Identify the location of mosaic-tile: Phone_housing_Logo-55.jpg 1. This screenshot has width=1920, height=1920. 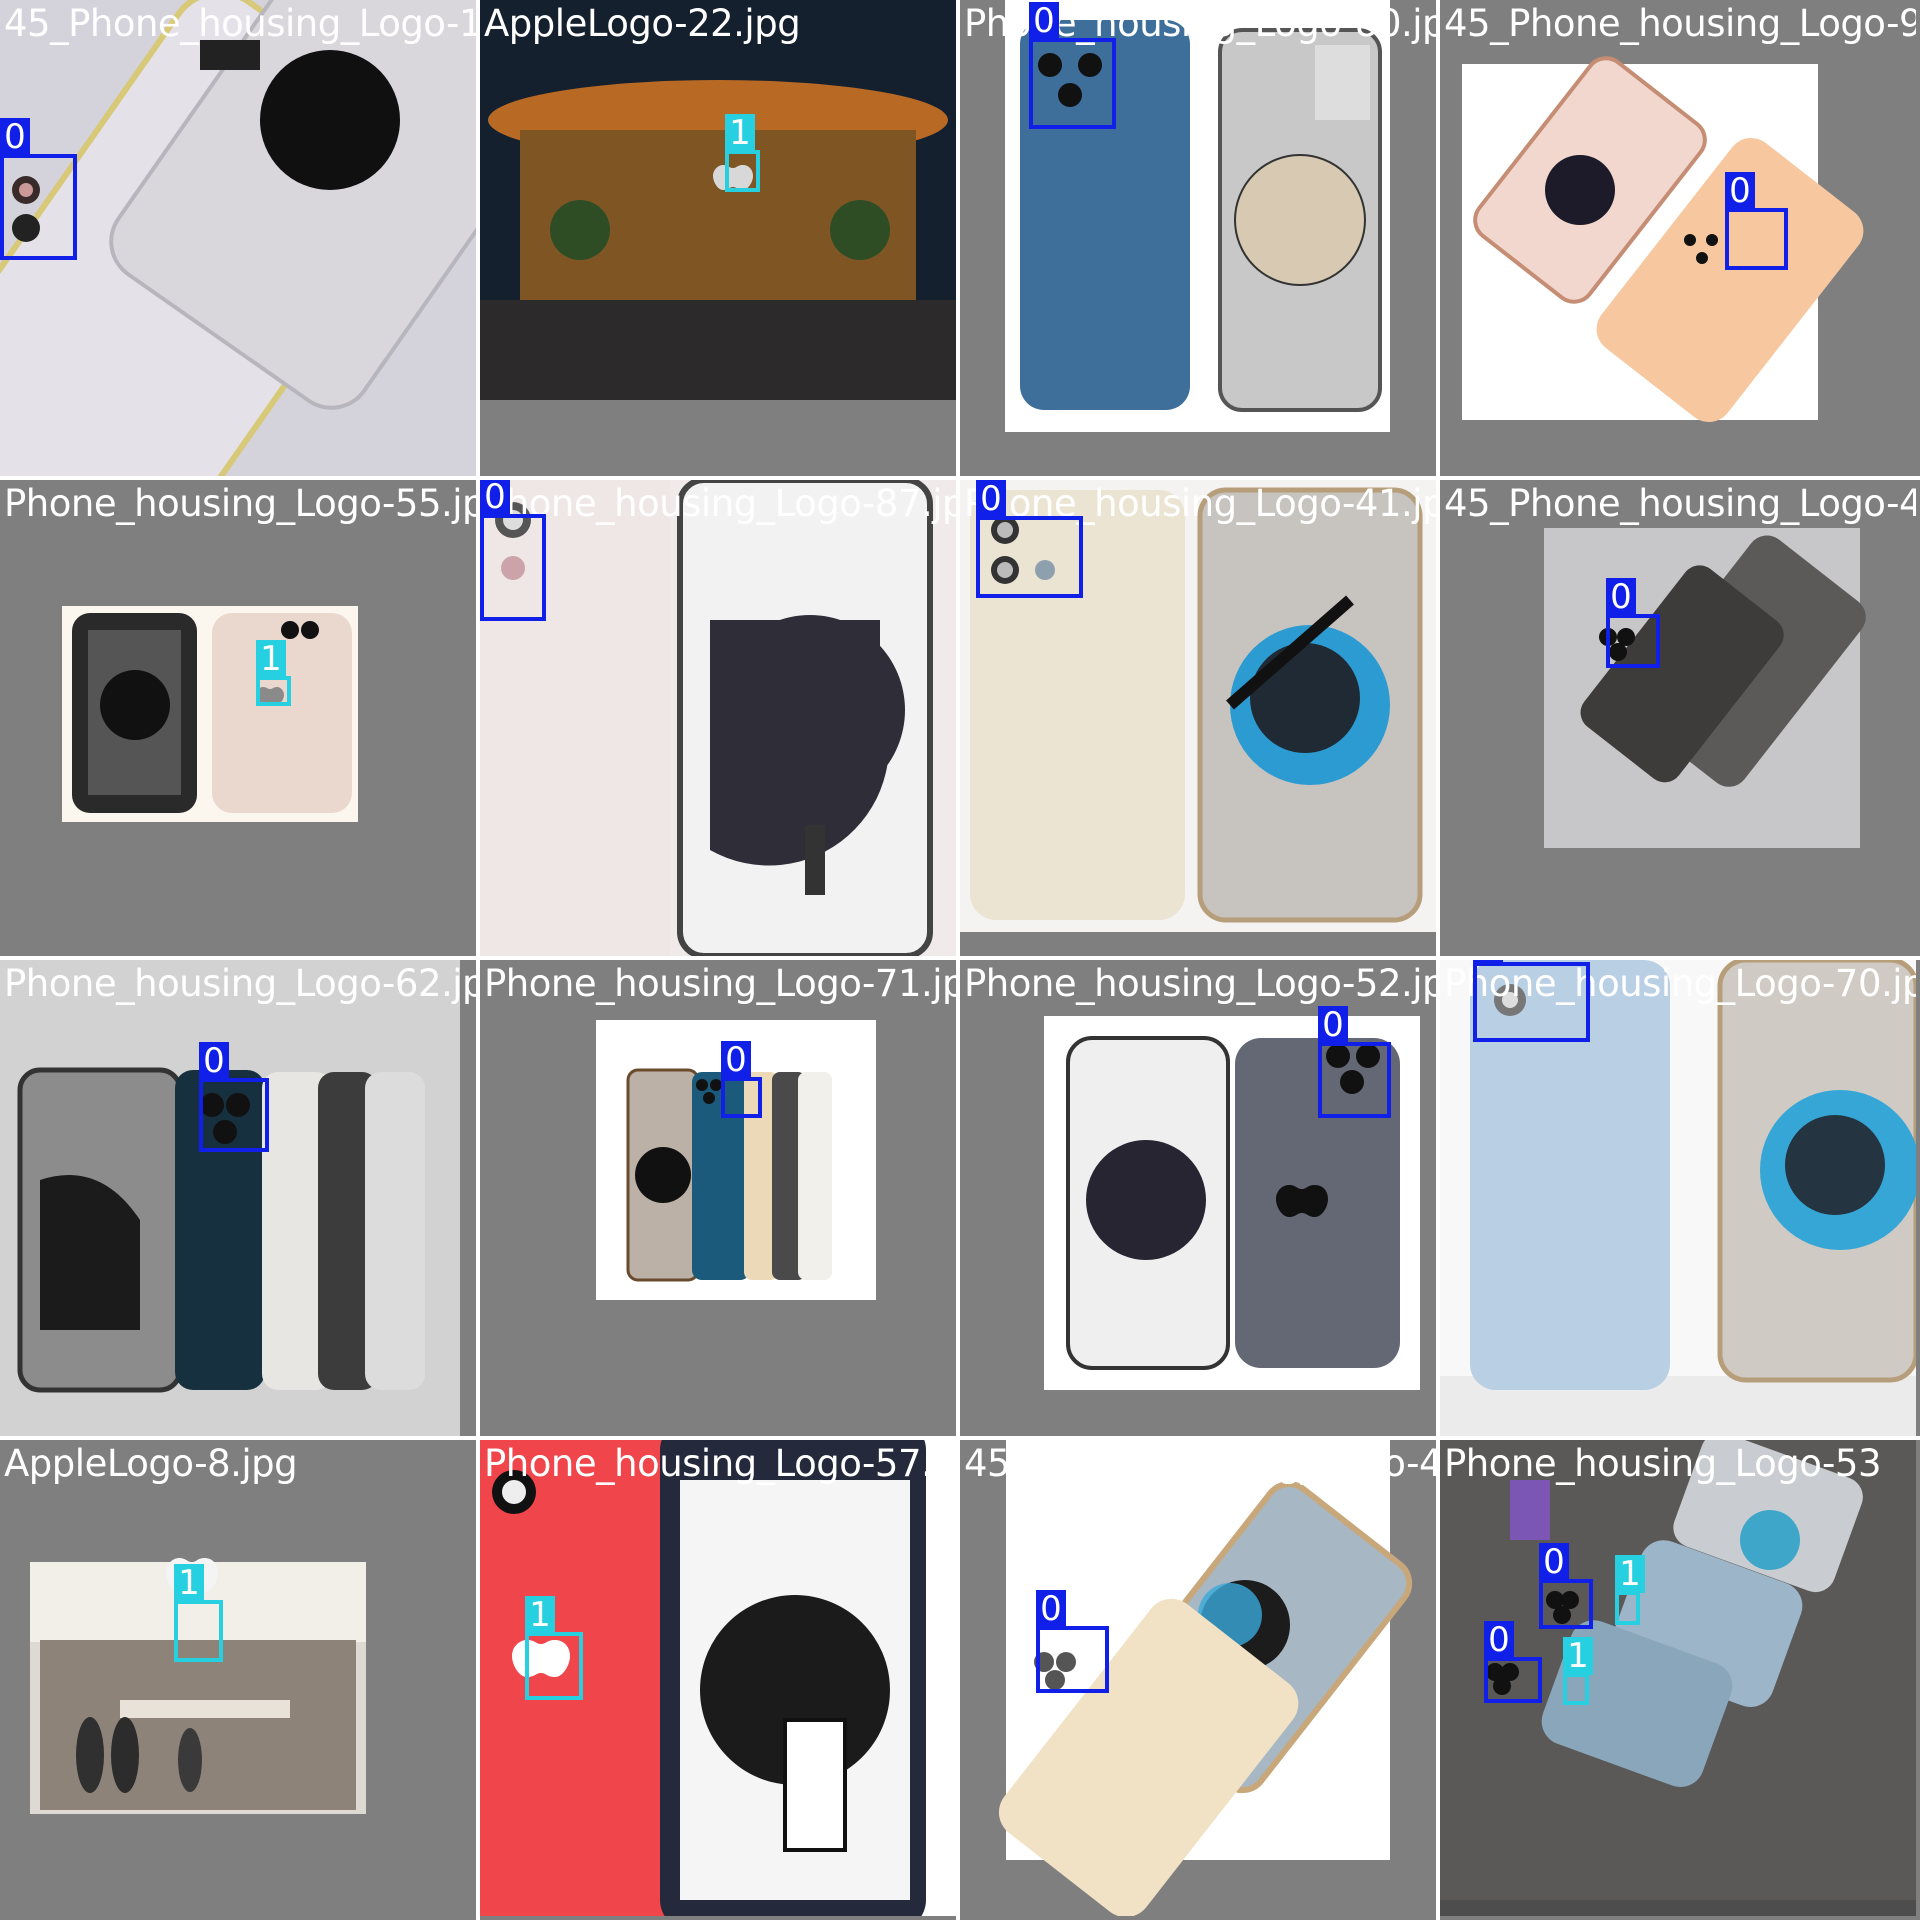
(238, 718).